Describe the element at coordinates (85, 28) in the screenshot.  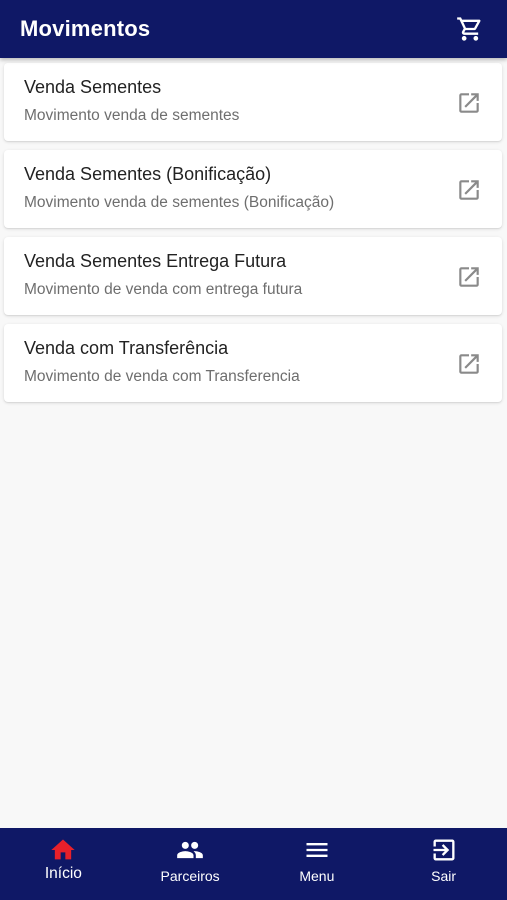
I see `page-title: Movimentos` at that location.